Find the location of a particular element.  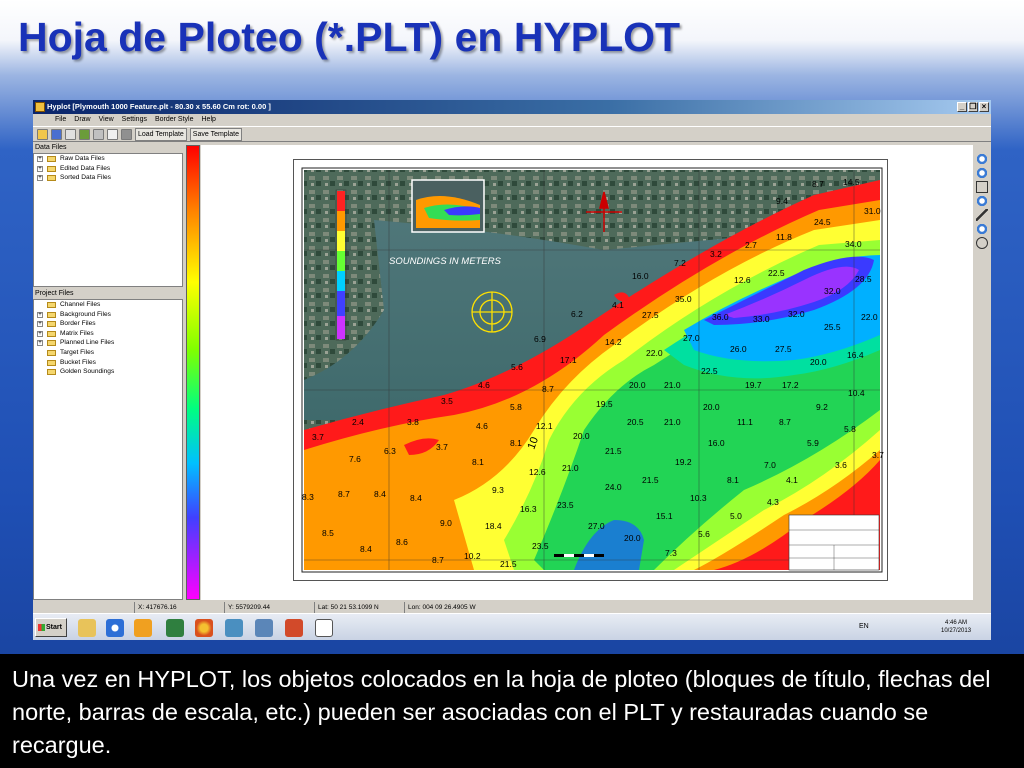

sounding: 19.5 is located at coordinates (604, 404).